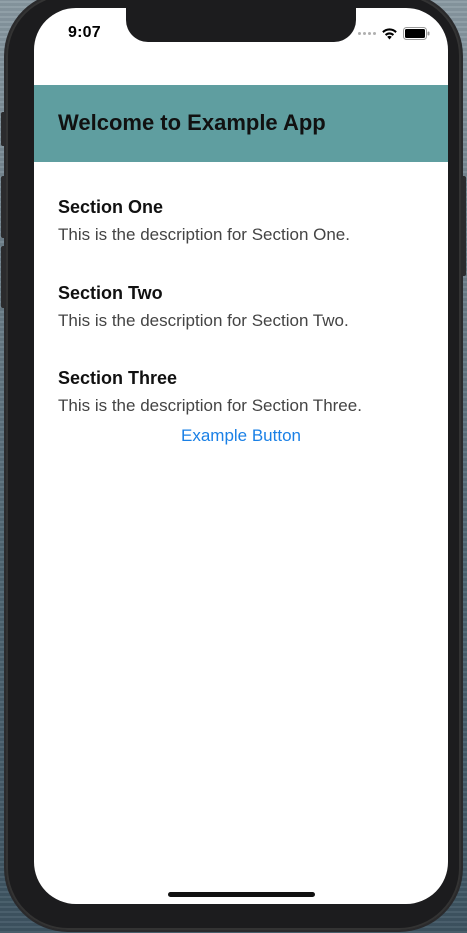 This screenshot has height=933, width=467. What do you see at coordinates (111, 207) in the screenshot?
I see `section-title: Section One` at bounding box center [111, 207].